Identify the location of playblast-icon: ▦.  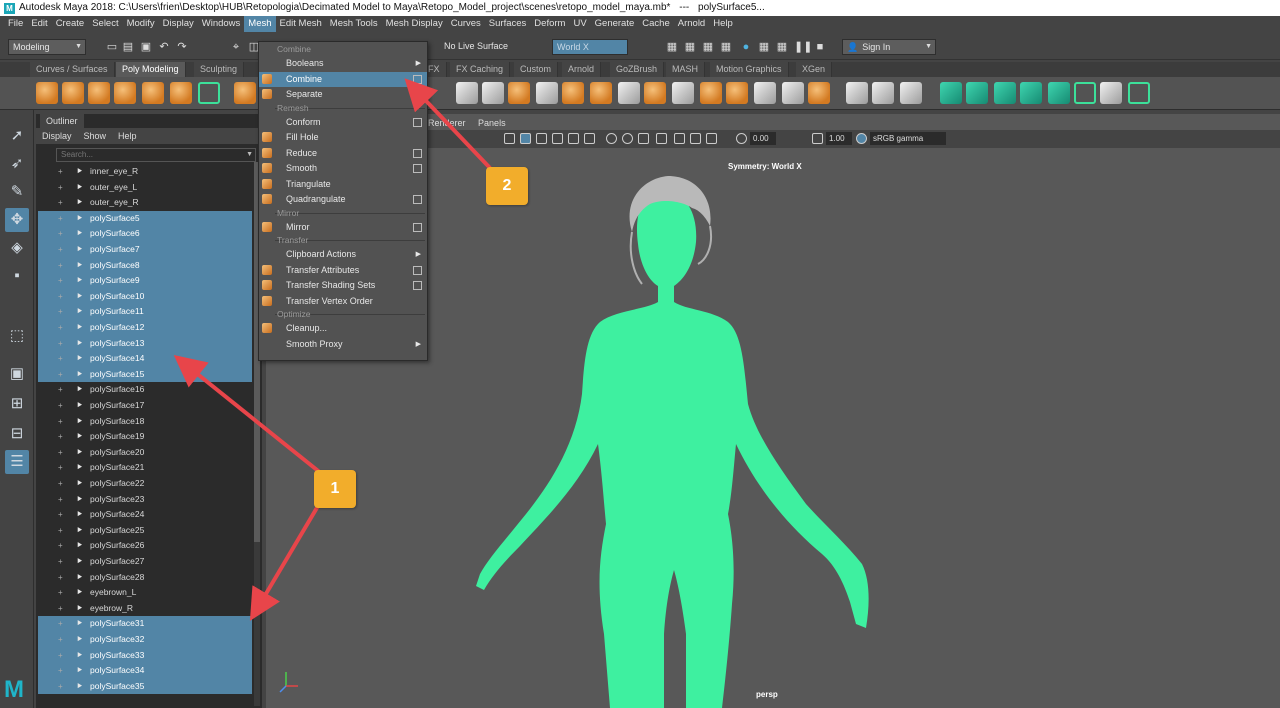
(764, 47).